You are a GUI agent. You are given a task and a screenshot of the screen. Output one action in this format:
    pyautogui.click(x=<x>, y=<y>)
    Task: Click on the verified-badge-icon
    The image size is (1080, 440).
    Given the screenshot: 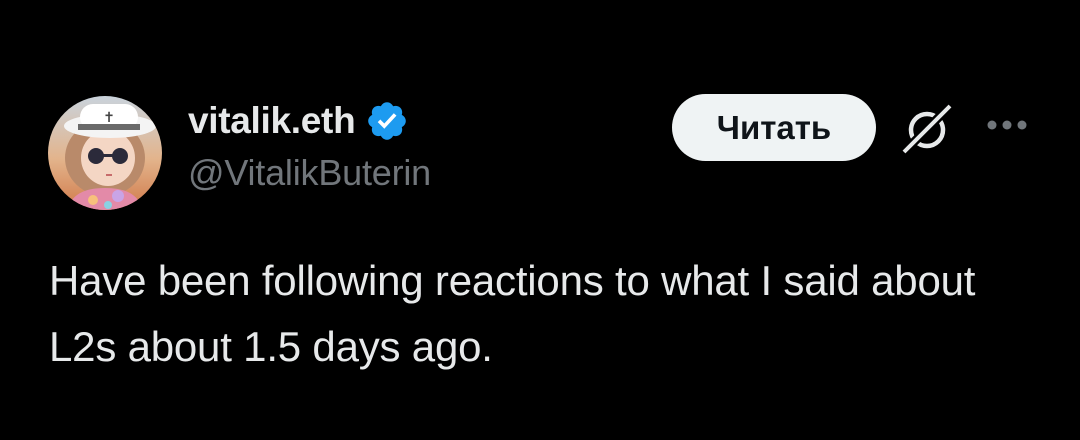 What is the action you would take?
    pyautogui.click(x=387, y=121)
    